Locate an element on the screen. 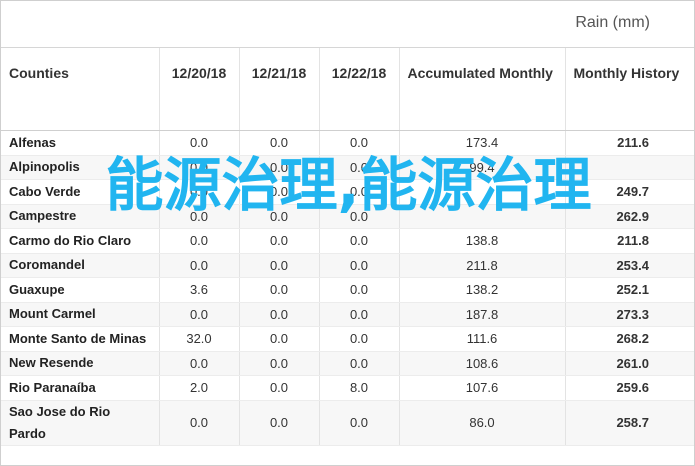  table-cell-accumulated: 111.6 is located at coordinates (482, 339).